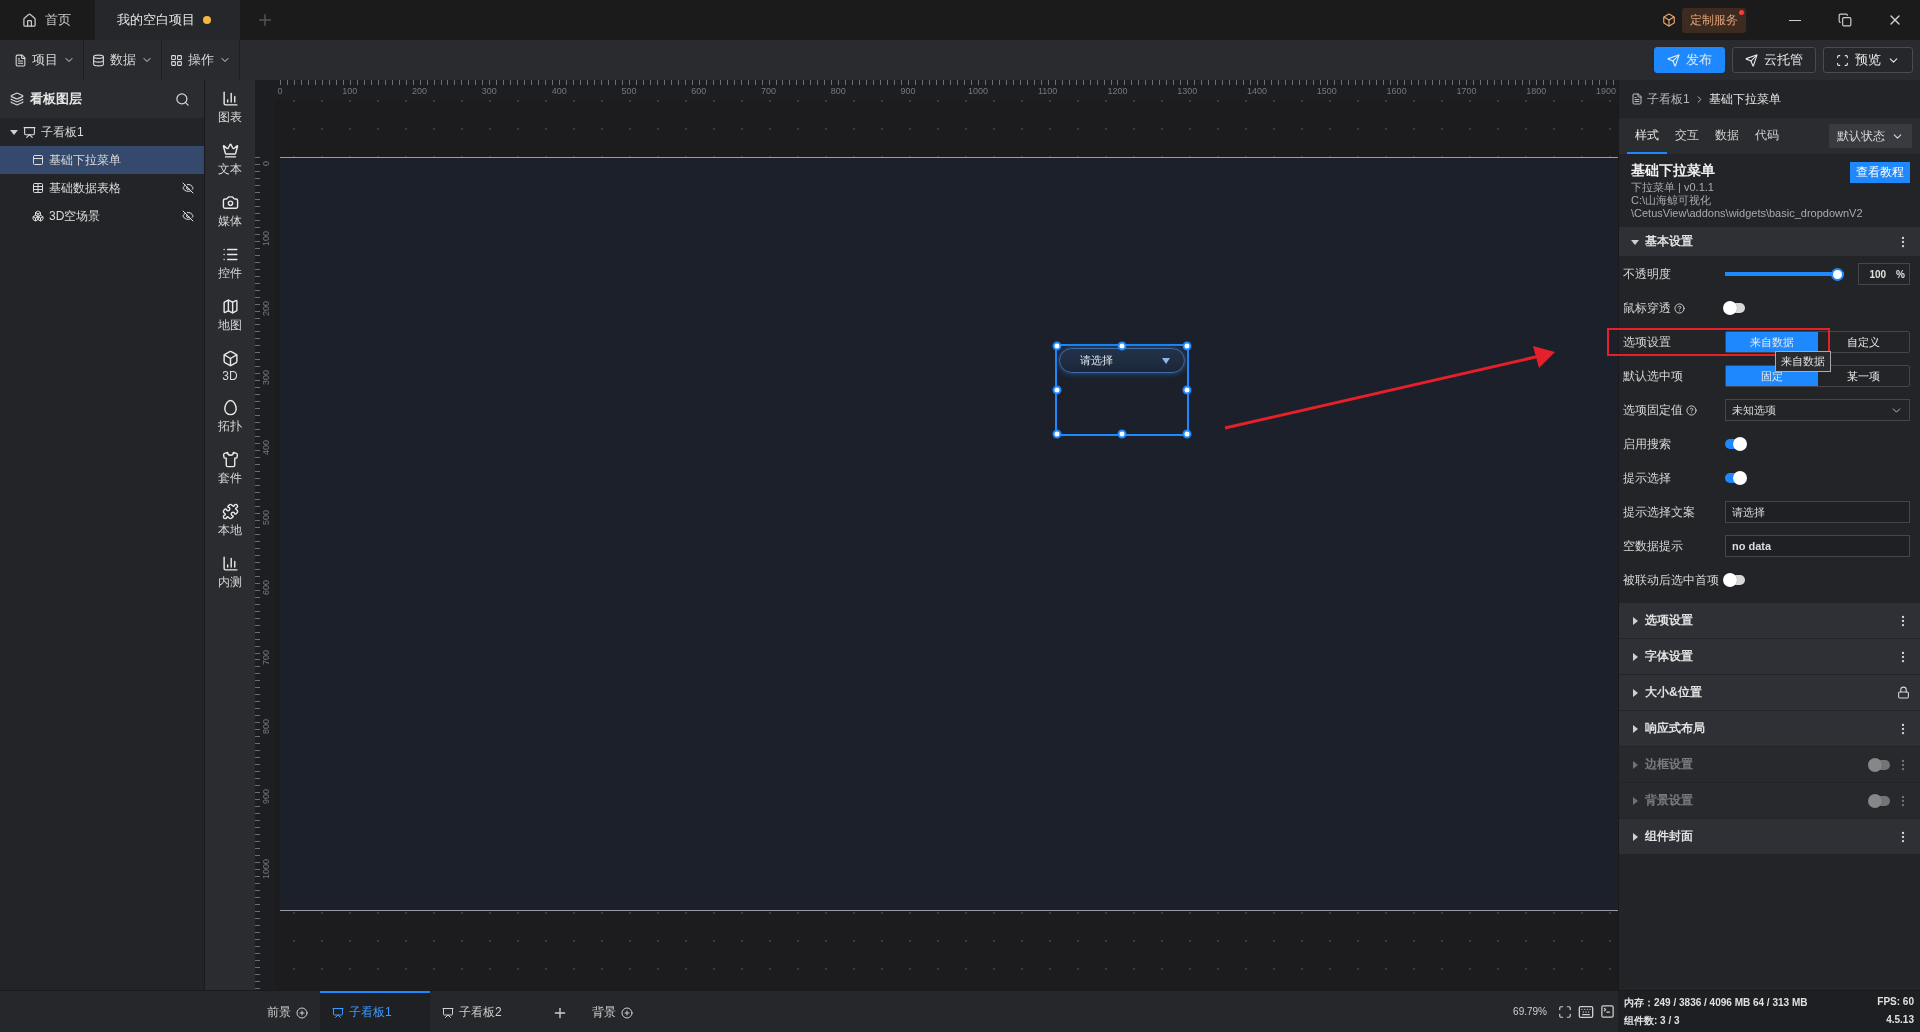  What do you see at coordinates (1769, 837) in the screenshot?
I see `section-header: 组件封面` at bounding box center [1769, 837].